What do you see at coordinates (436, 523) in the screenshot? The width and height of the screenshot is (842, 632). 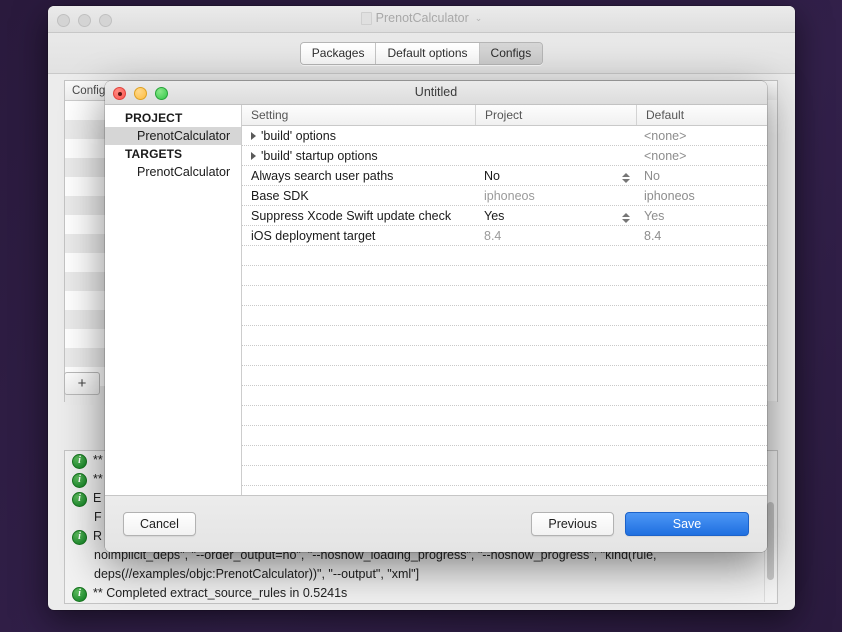 I see `modal-footer: Cancel Previous Save` at bounding box center [436, 523].